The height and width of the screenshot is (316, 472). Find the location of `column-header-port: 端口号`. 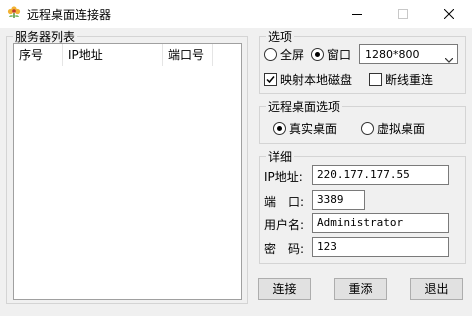

column-header-port: 端口号 is located at coordinates (188, 55).